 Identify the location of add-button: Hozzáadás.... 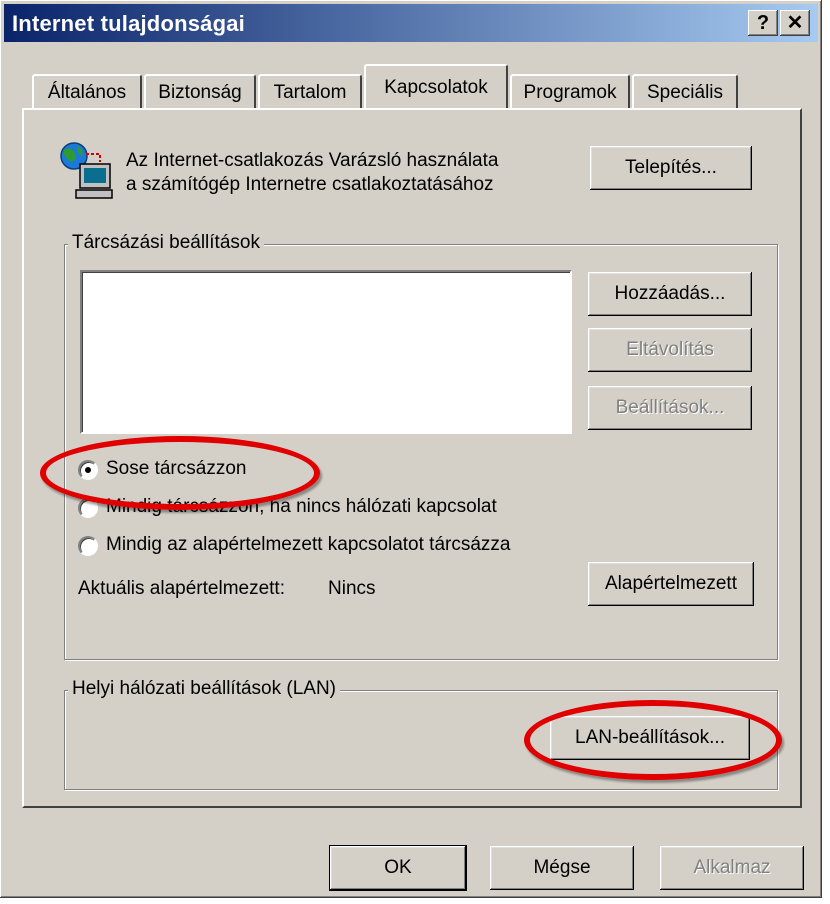
(670, 294).